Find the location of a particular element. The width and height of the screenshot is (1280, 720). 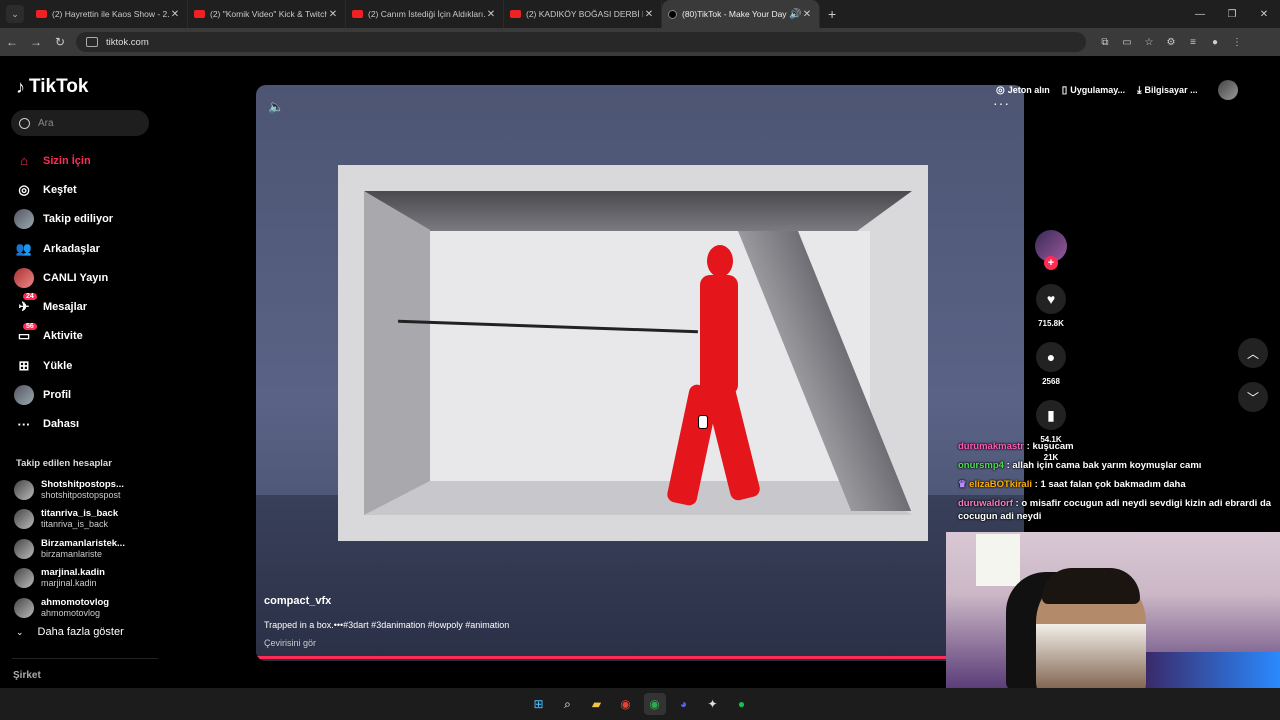

sidebar-item-more: ··· Dahası is located at coordinates (89, 424).